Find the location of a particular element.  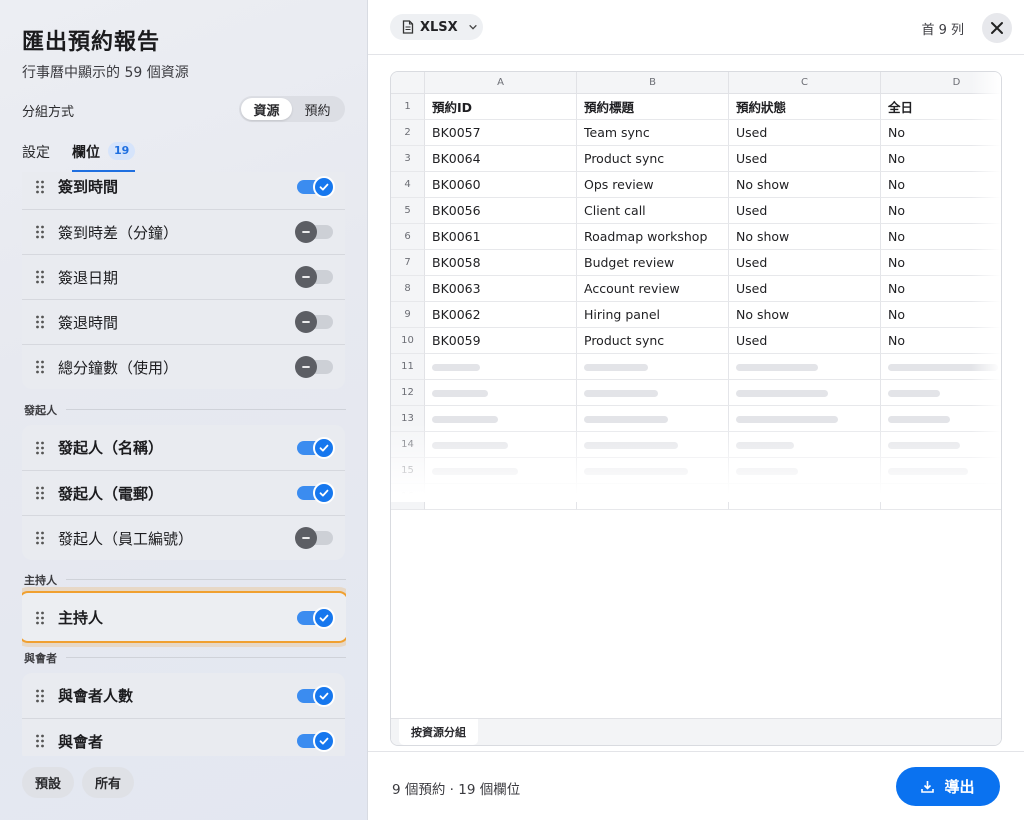

section-heading: 與會者 is located at coordinates (40, 658).